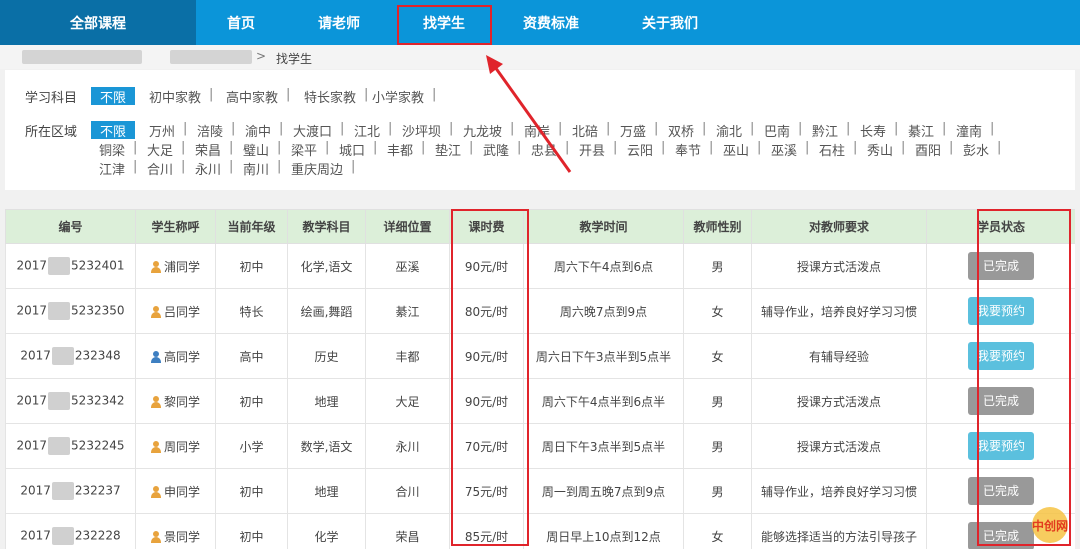 Image resolution: width=1080 pixels, height=549 pixels. What do you see at coordinates (529, 114) in the screenshot?
I see `annotation-arrow` at bounding box center [529, 114].